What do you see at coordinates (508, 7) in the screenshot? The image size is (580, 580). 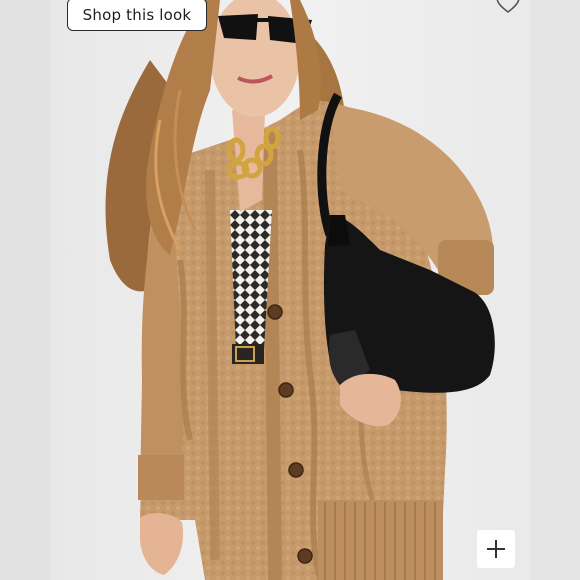 I see `heart-outline-icon` at bounding box center [508, 7].